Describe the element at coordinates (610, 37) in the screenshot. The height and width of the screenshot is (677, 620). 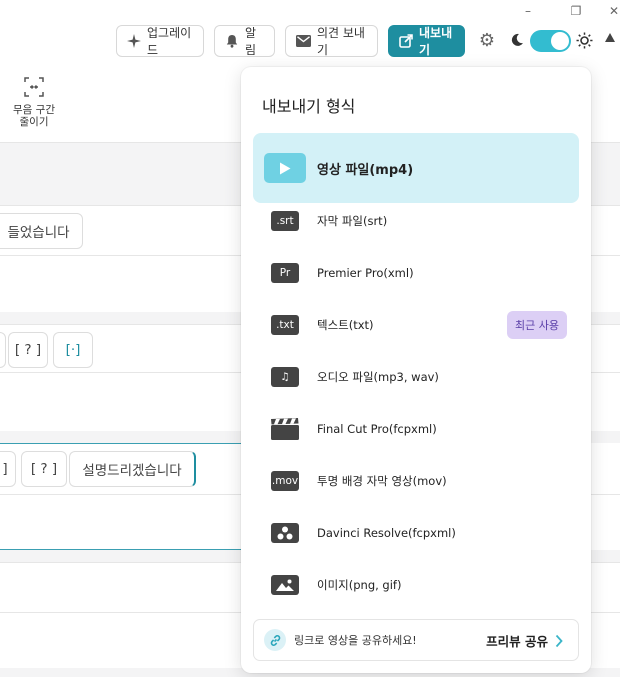
I see `scroll-up-arrow` at that location.